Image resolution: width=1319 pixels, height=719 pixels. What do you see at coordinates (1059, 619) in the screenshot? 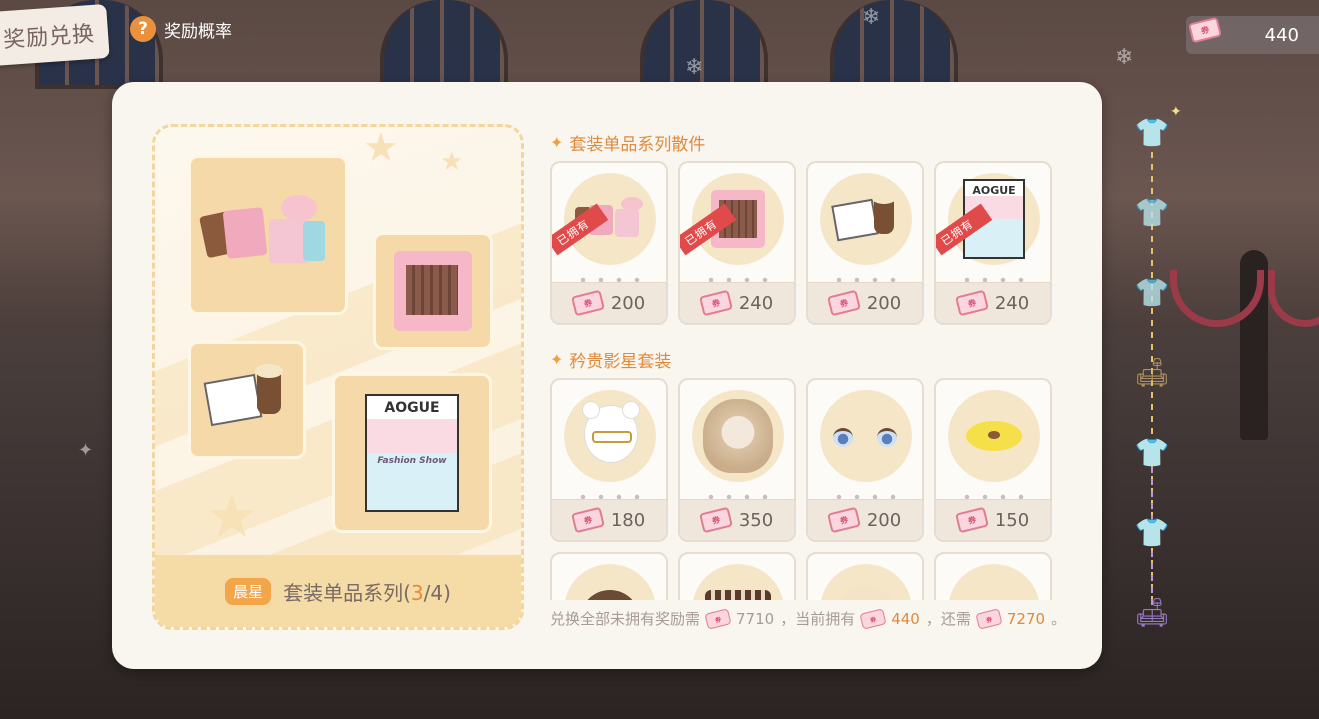
I see `summary-suffix: 。` at bounding box center [1059, 619].